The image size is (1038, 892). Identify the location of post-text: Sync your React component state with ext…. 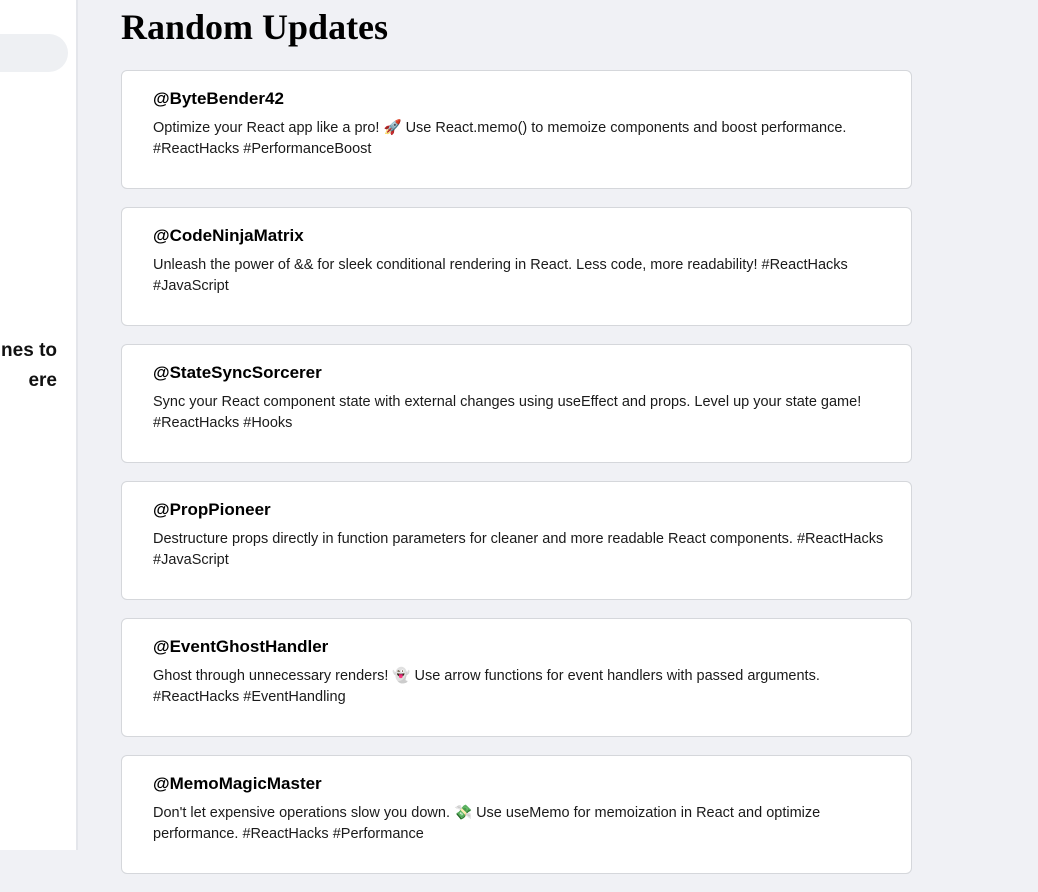
(507, 412).